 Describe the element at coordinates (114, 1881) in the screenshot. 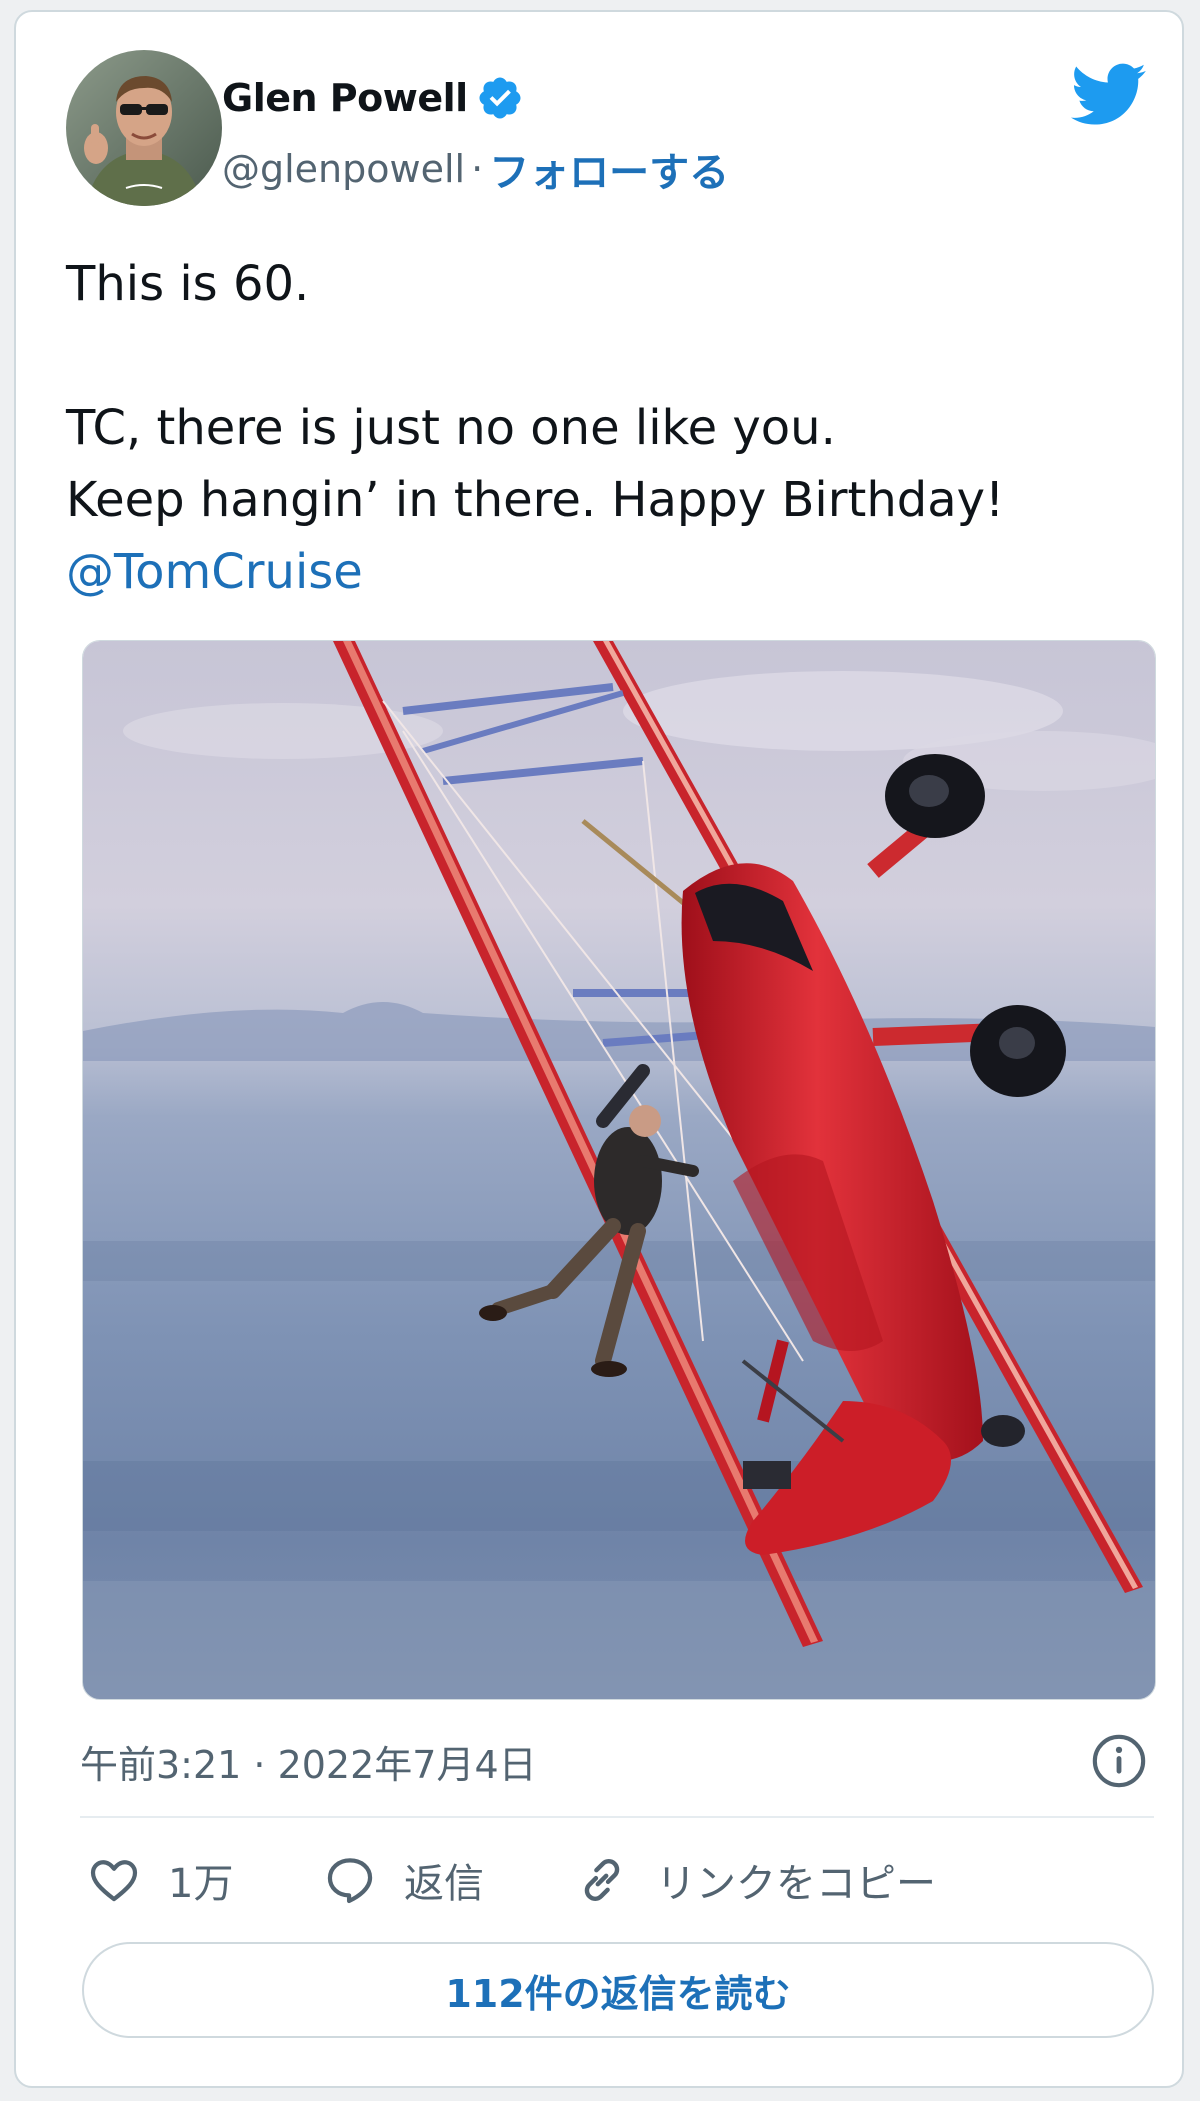

I see `heart-icon` at that location.